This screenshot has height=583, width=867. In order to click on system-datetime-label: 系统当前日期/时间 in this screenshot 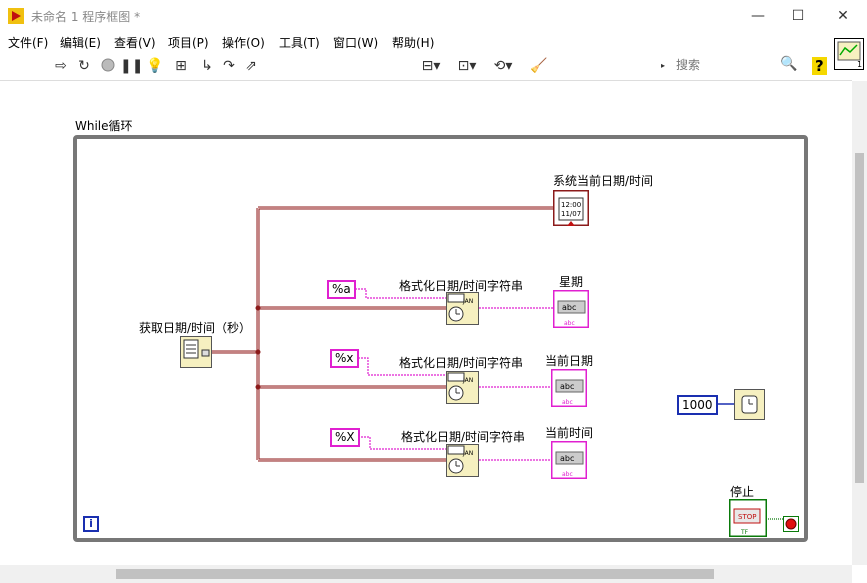, I will do `click(603, 181)`.